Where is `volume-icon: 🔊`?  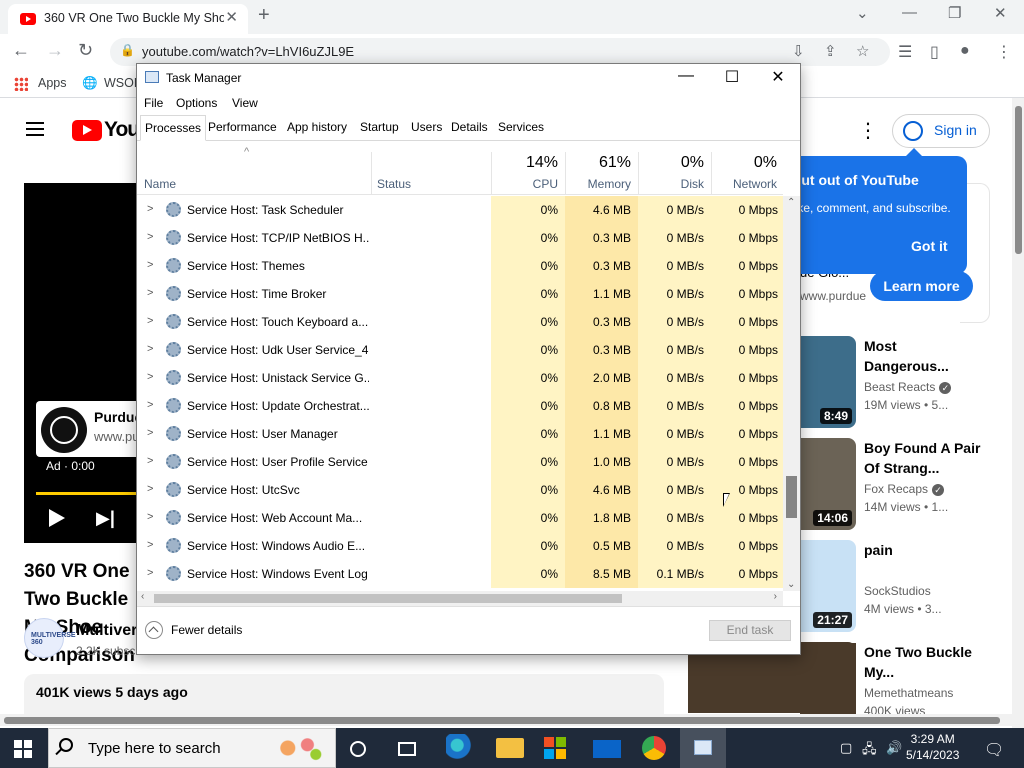 volume-icon: 🔊 is located at coordinates (894, 748).